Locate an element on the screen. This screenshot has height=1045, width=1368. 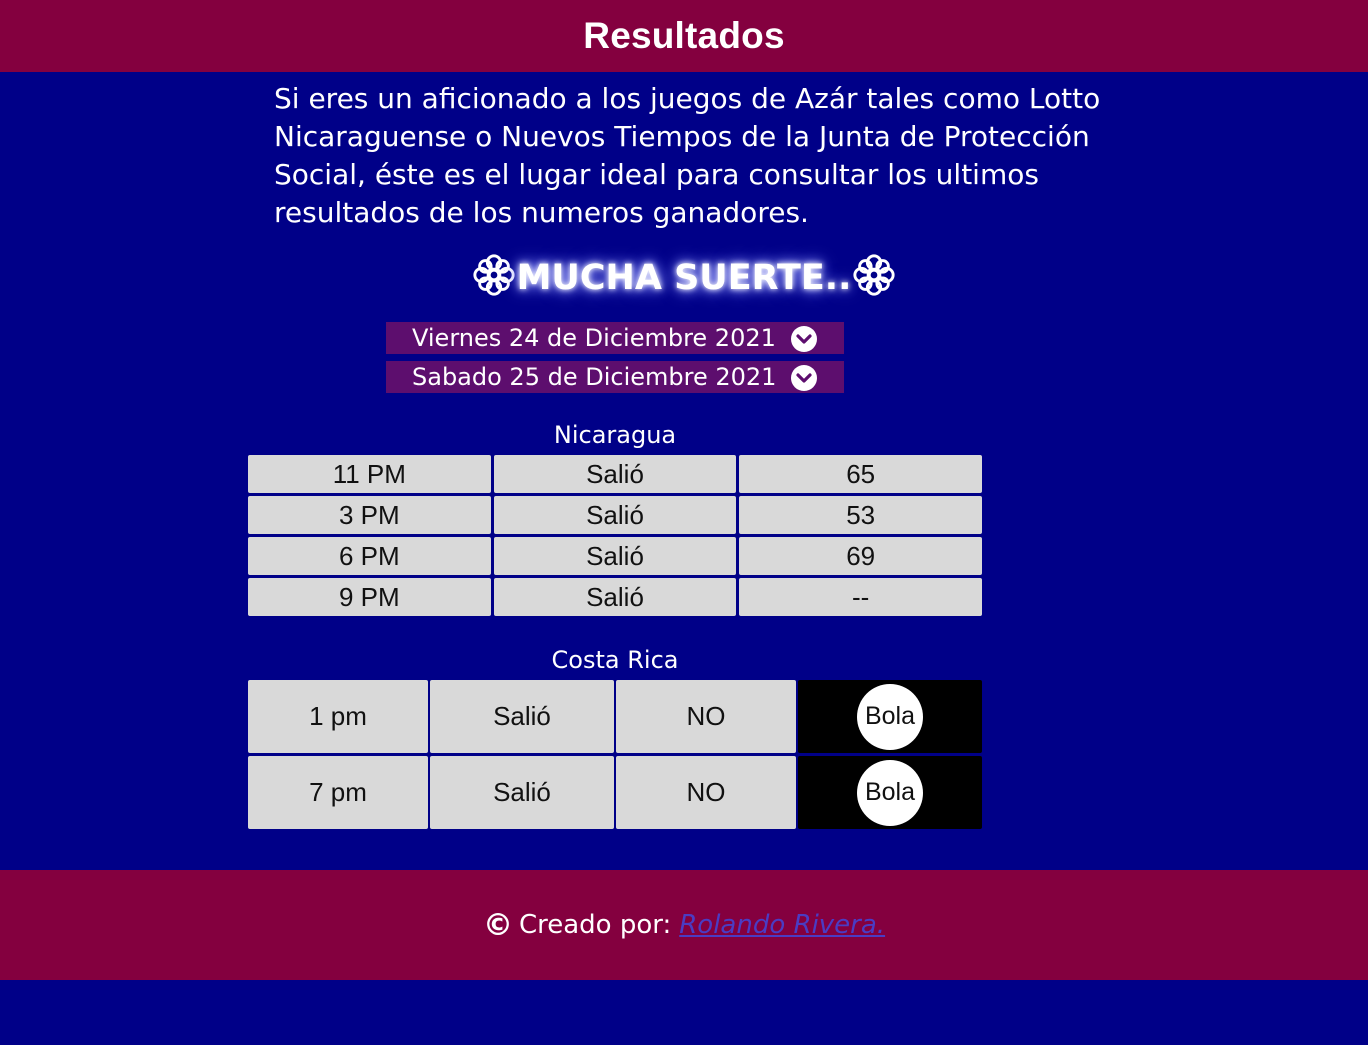
author-link: Rolando Rivera. is located at coordinates (782, 925).